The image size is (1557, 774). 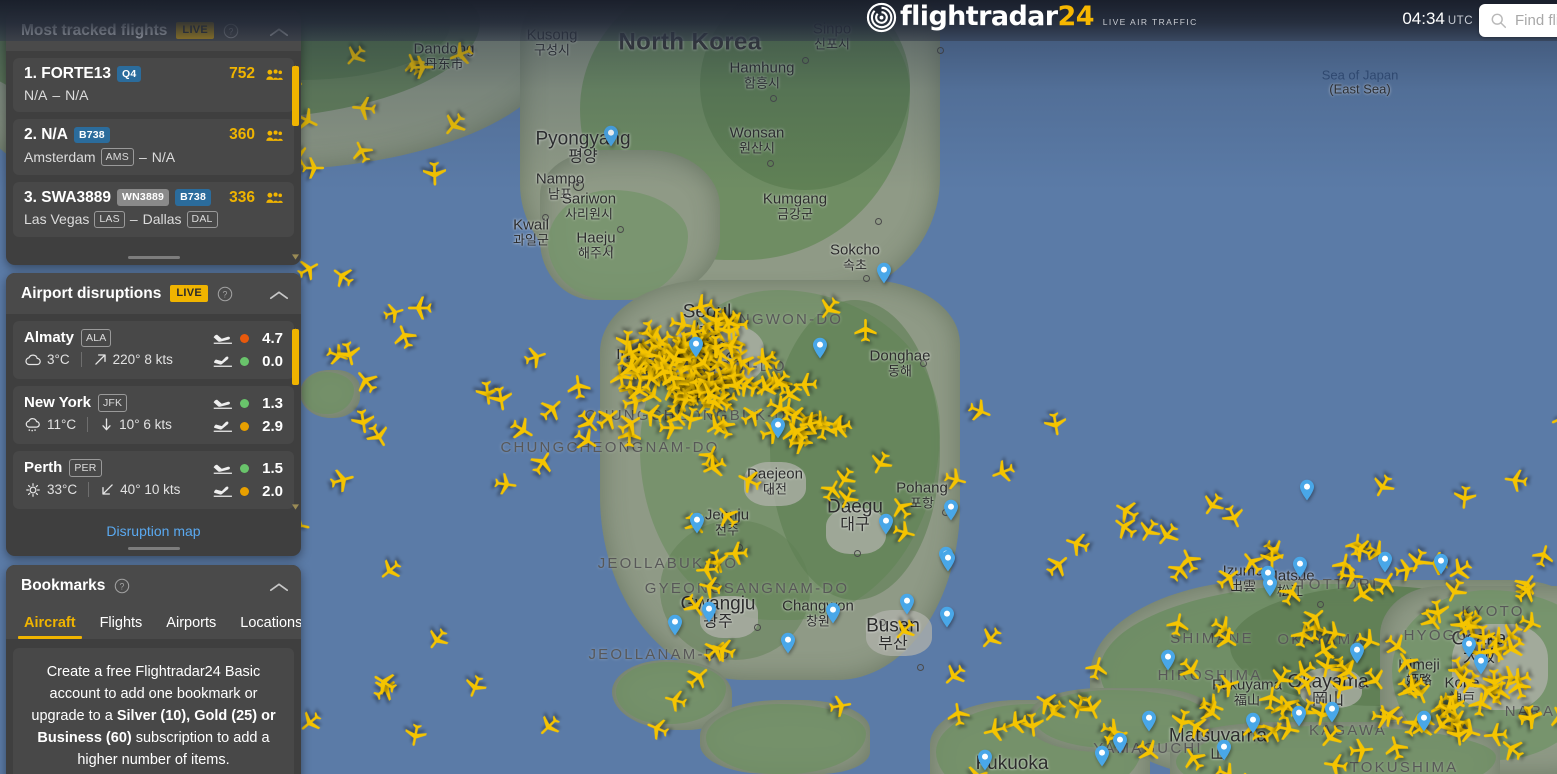 I want to click on airport-disruptions-header: Airport disruptions LIVE ?, so click(x=153, y=293).